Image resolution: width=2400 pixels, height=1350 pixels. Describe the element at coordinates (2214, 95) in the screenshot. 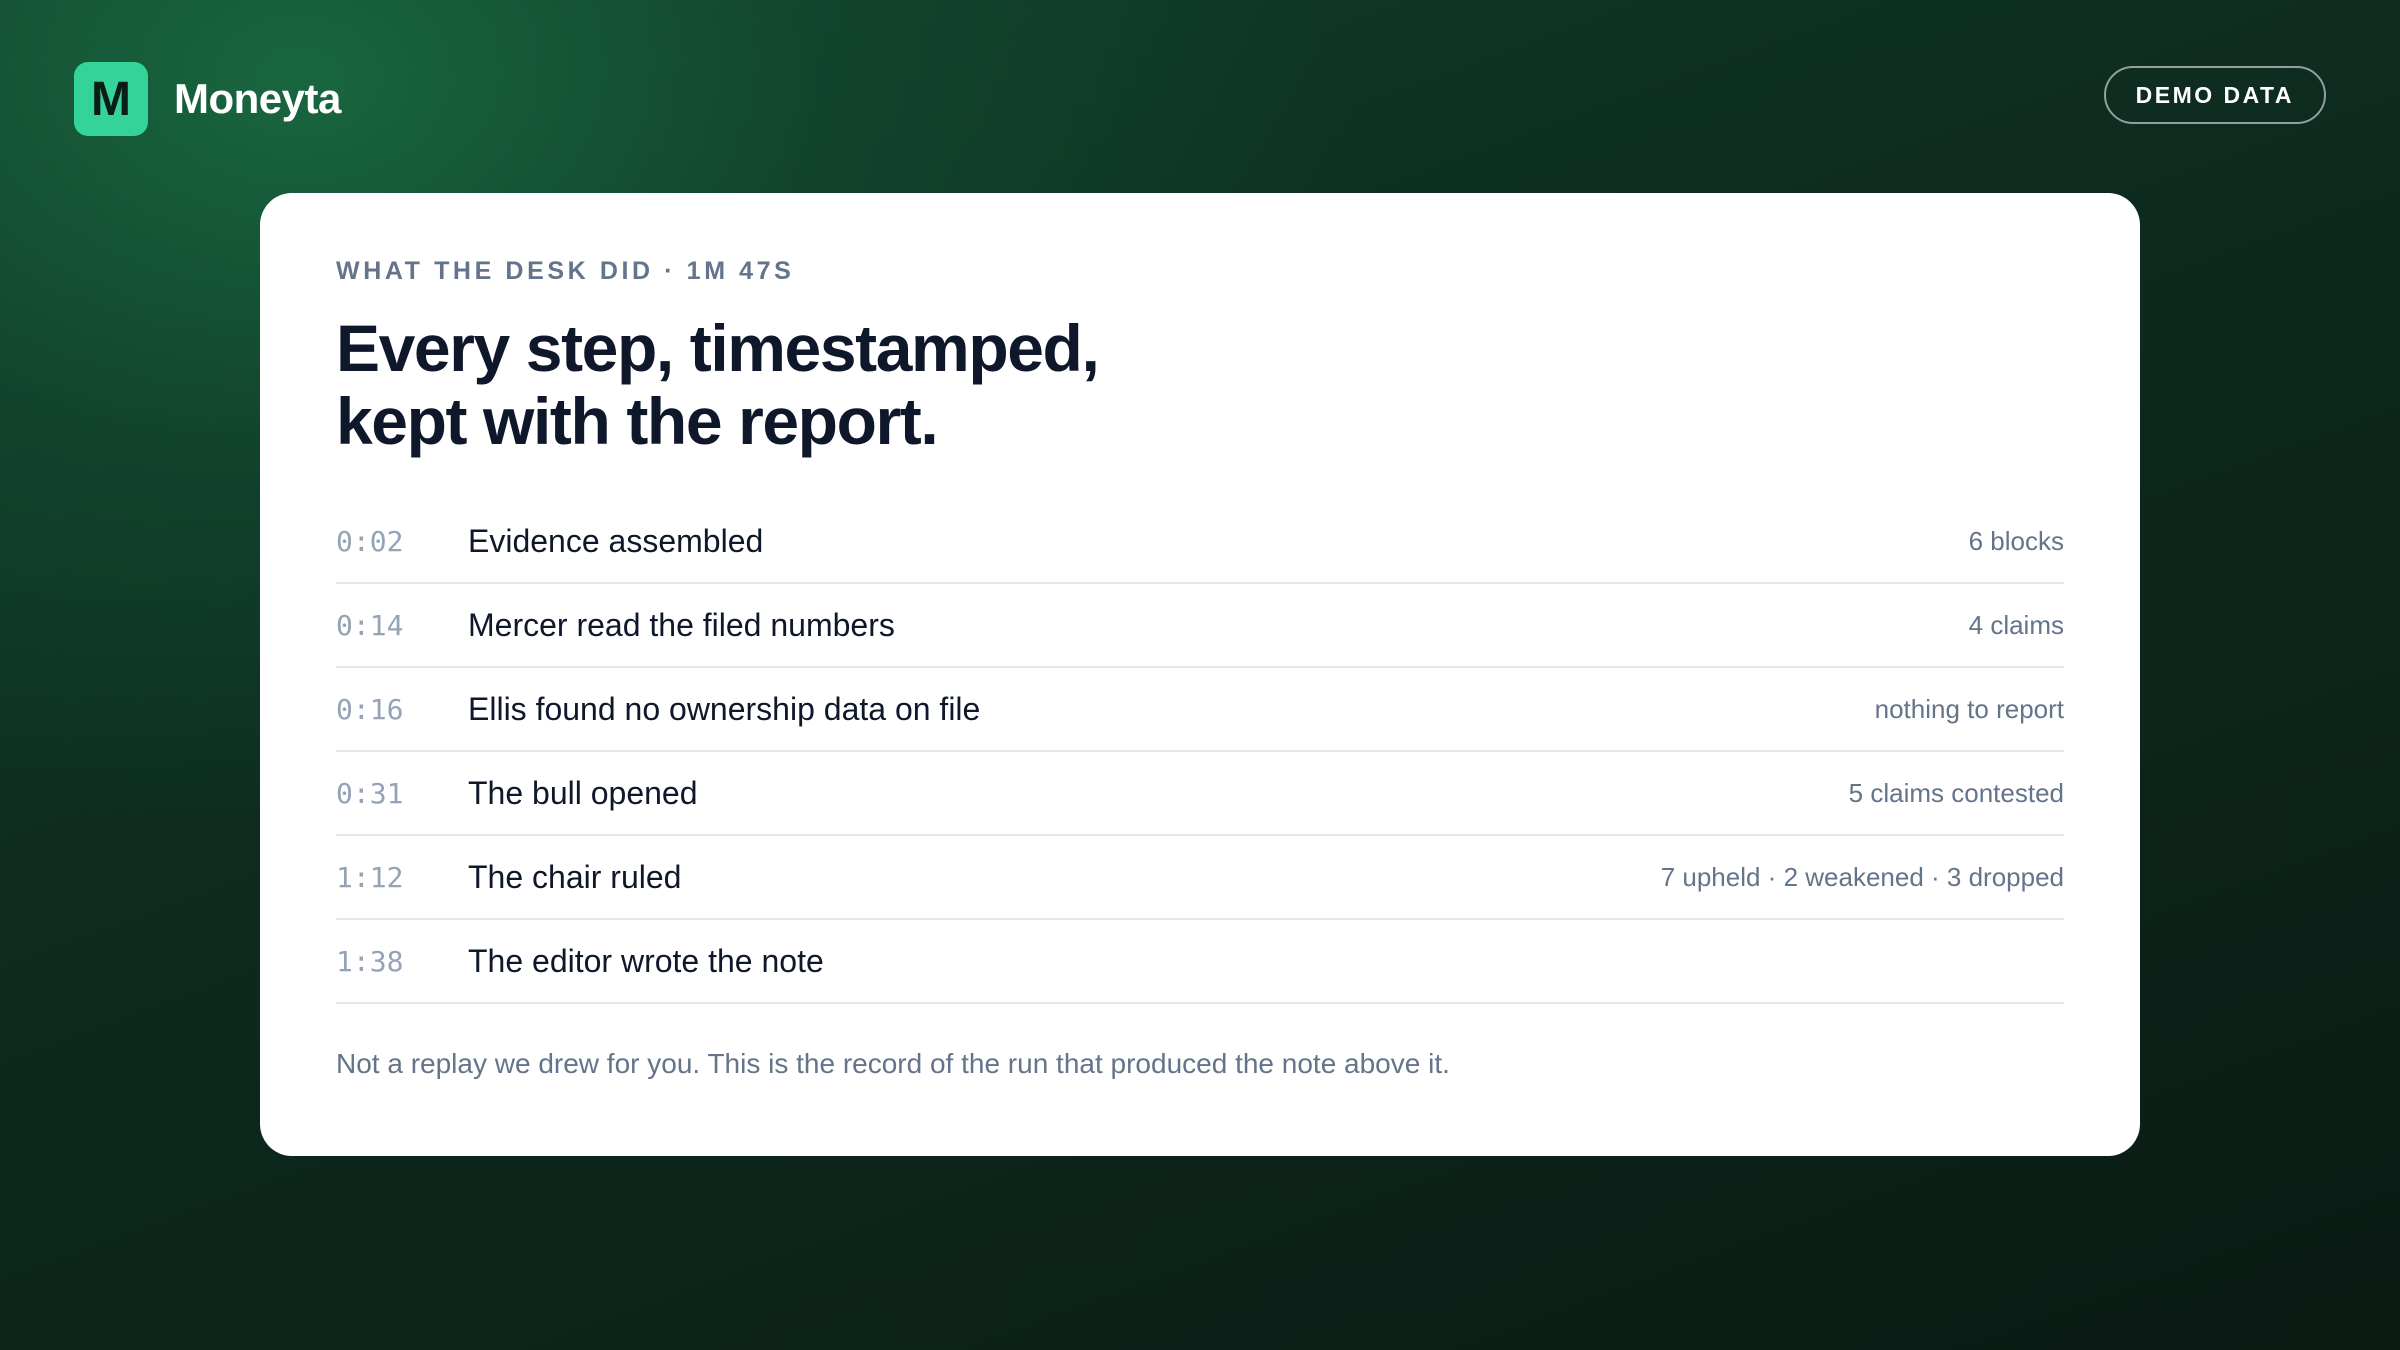

I see `demo-data-badge: DEMO DATA` at that location.